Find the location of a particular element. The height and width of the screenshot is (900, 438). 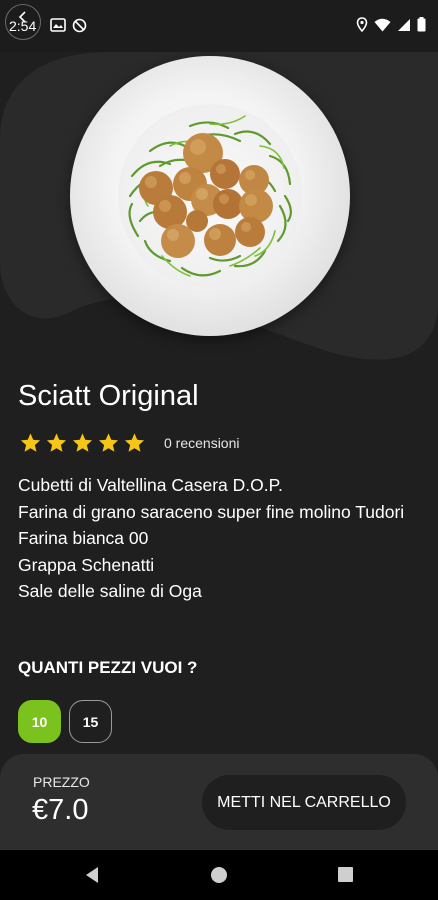

ingredient-item: Sale delle saline di Oga is located at coordinates (110, 591).